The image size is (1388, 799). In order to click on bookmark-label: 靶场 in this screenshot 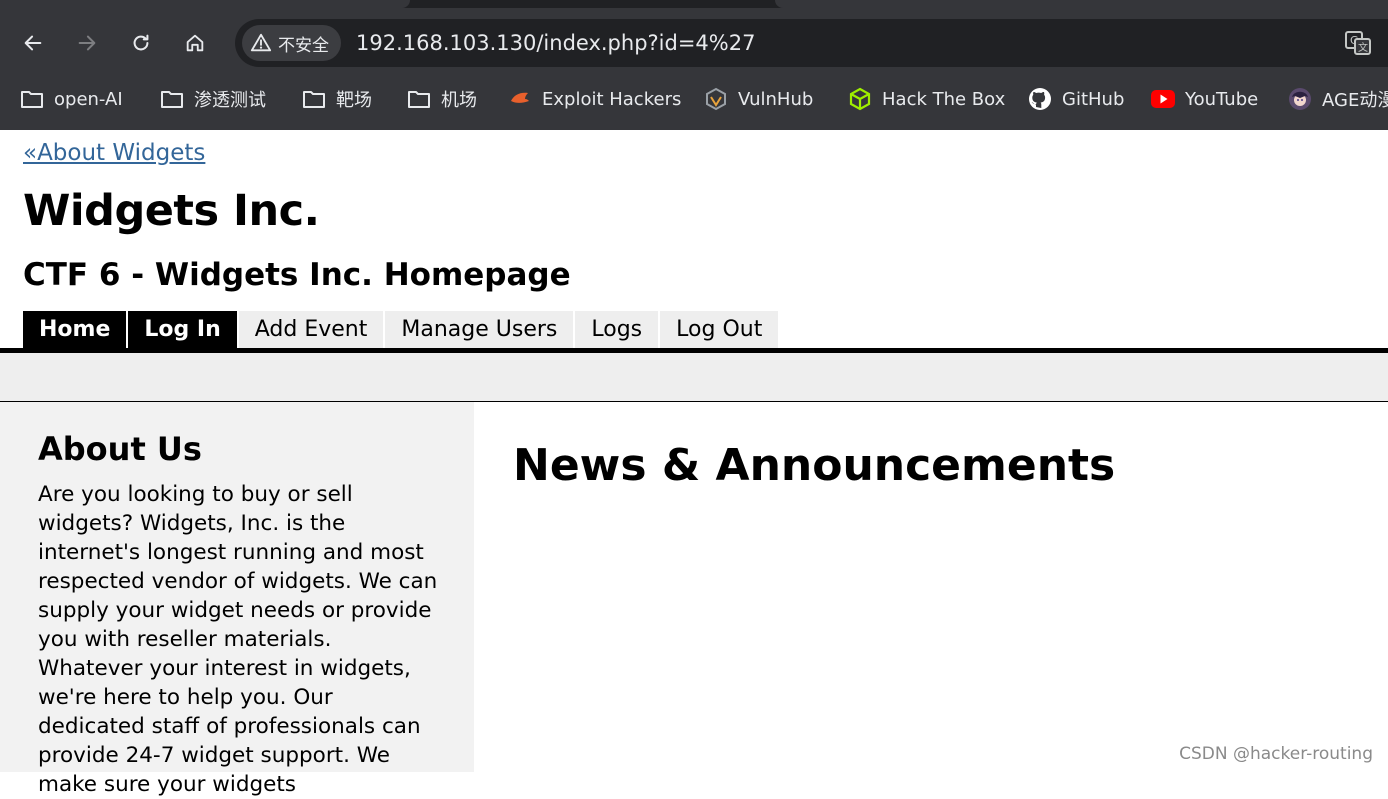, I will do `click(354, 100)`.